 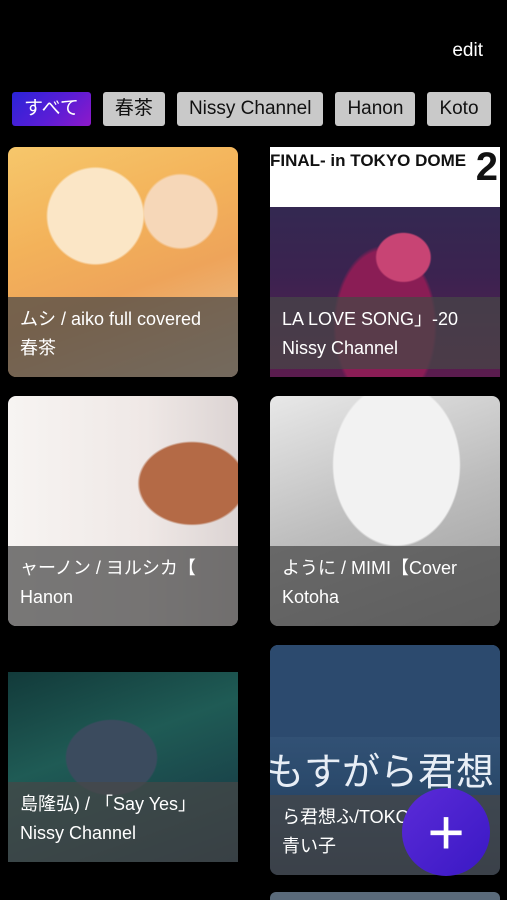 What do you see at coordinates (370, 568) in the screenshot?
I see `video-title: ように / MIMI【Cover` at bounding box center [370, 568].